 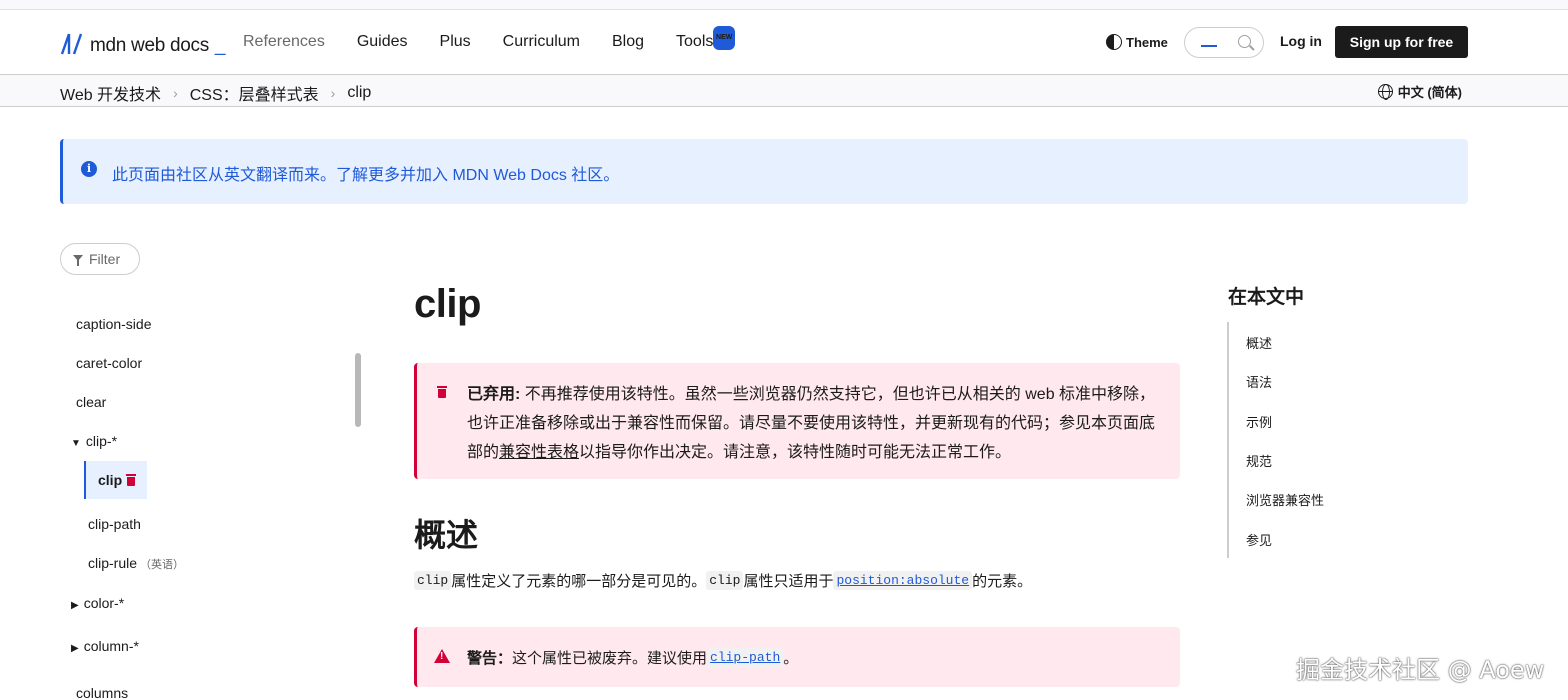 What do you see at coordinates (109, 363) in the screenshot?
I see `sidebar-item-caret-color: caret-color` at bounding box center [109, 363].